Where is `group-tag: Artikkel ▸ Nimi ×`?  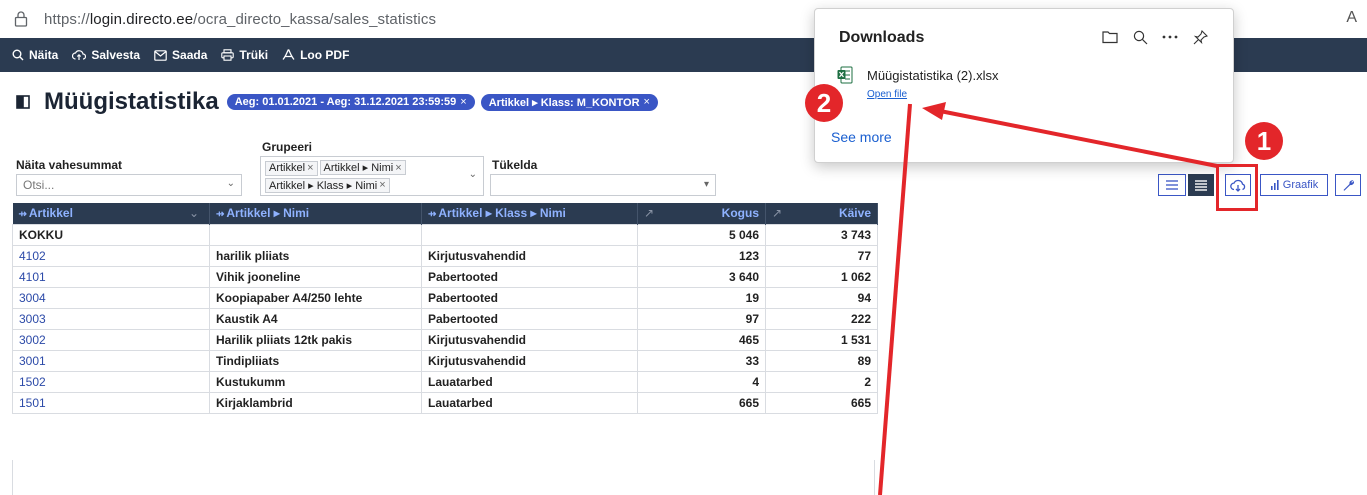
group-tag: Artikkel ▸ Nimi × is located at coordinates (362, 167).